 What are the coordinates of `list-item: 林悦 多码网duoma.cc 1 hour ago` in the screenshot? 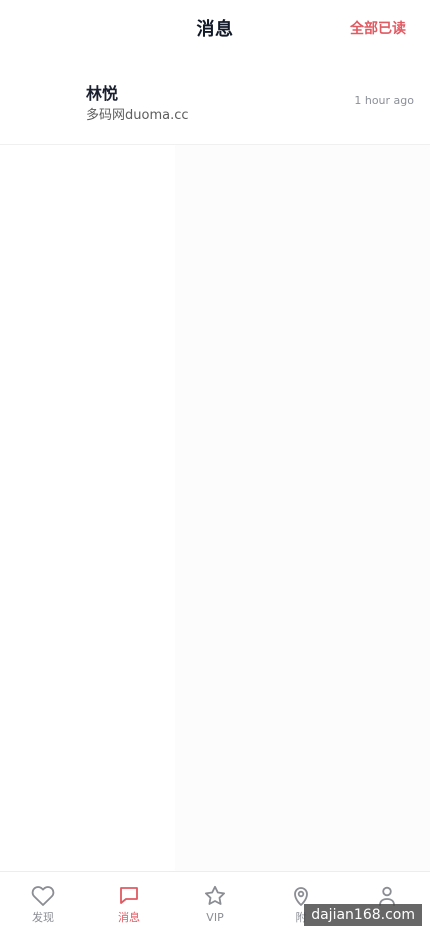 It's located at (215, 100).